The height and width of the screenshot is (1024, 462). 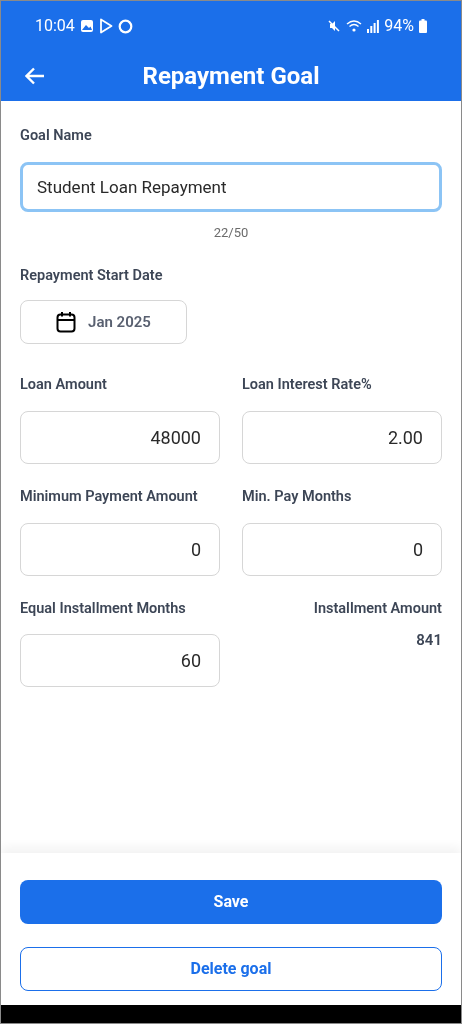 What do you see at coordinates (231, 76) in the screenshot?
I see `screen-title: Repayment Goal` at bounding box center [231, 76].